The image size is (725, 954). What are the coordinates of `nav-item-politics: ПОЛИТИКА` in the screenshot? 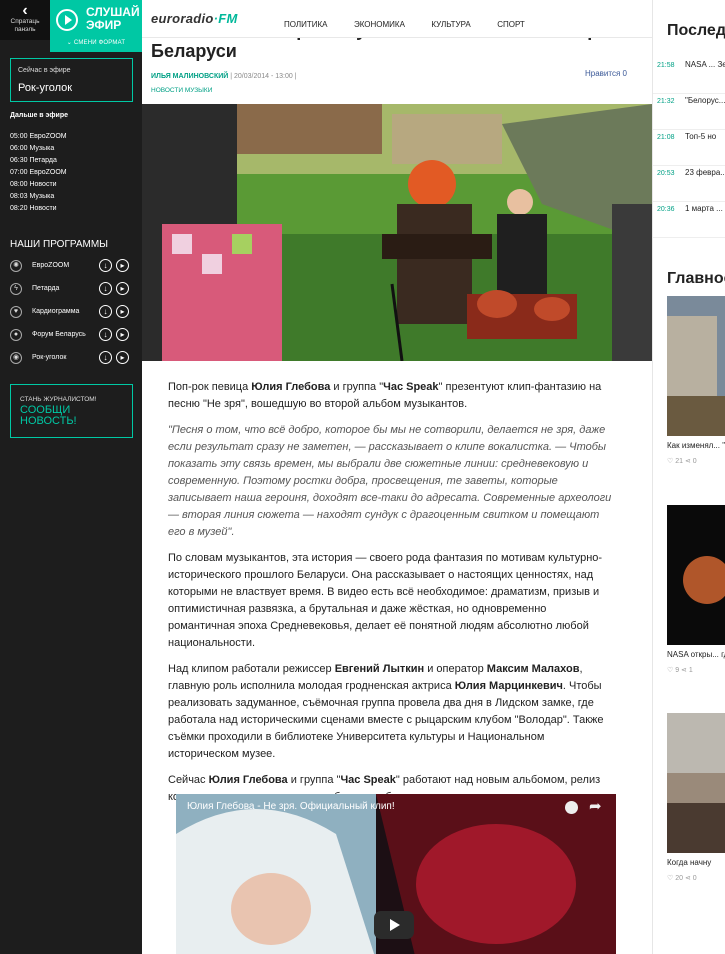 It's located at (306, 24).